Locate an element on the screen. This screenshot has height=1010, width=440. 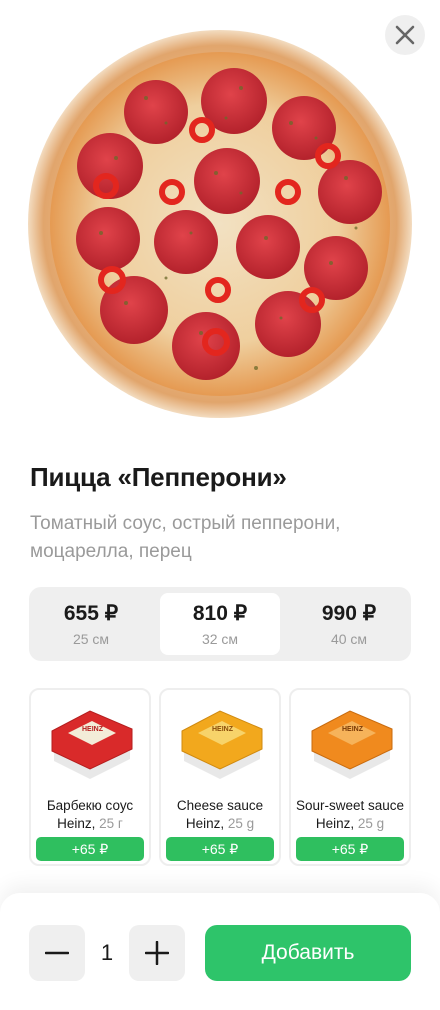
sauce-card-bbq: HEINZ Барбекю соус Heinz, 25 г +65 ₽ is located at coordinates (90, 777).